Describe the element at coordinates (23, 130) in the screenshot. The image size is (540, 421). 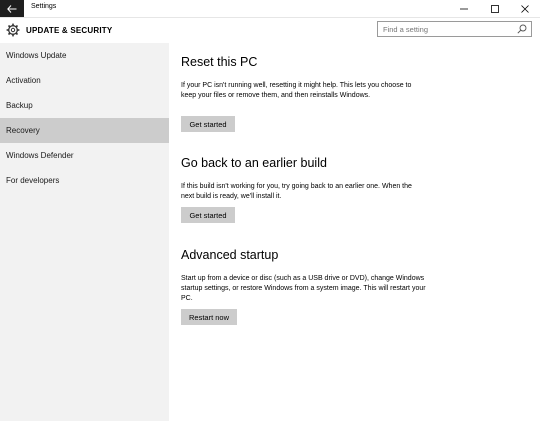
I see `sidebar-item-label: Recovery` at that location.